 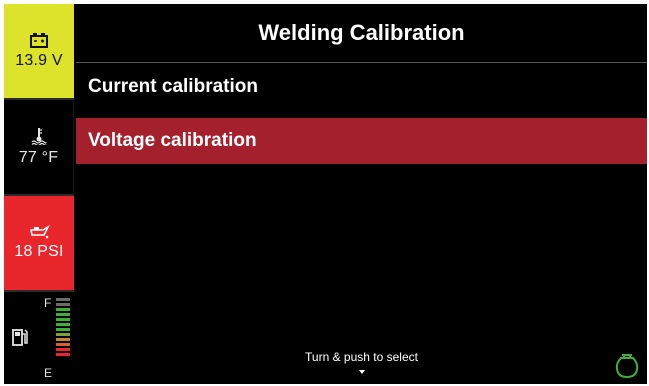 What do you see at coordinates (39, 136) in the screenshot?
I see `coolant-temperature-icon` at bounding box center [39, 136].